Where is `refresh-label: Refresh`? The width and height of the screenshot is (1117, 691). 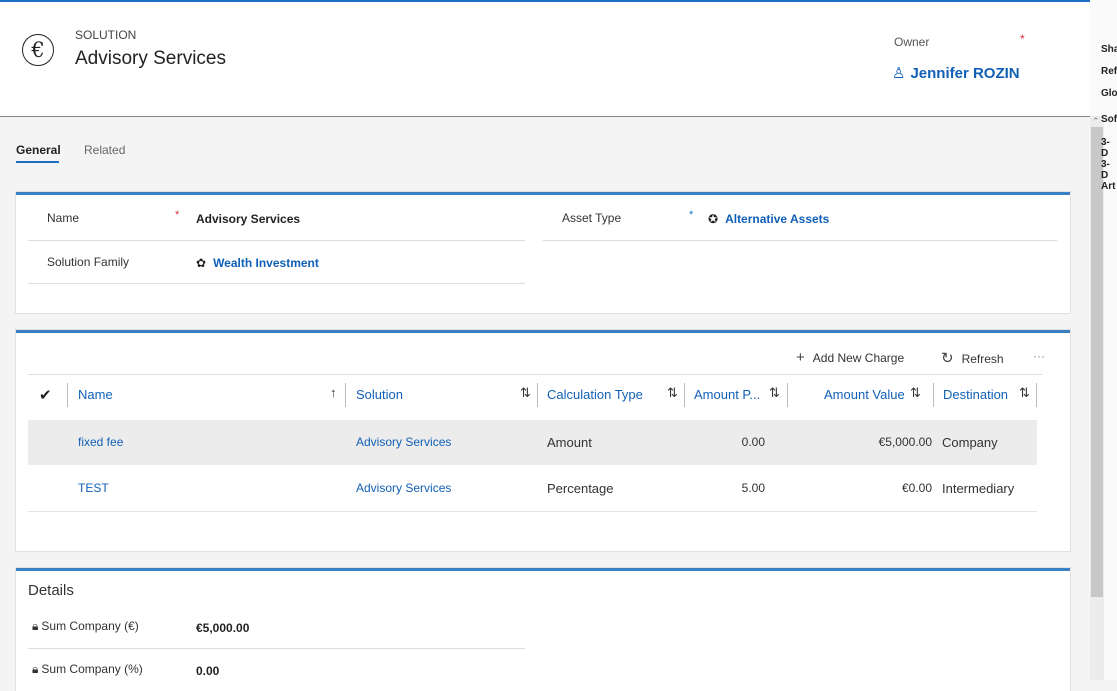 refresh-label: Refresh is located at coordinates (982, 359).